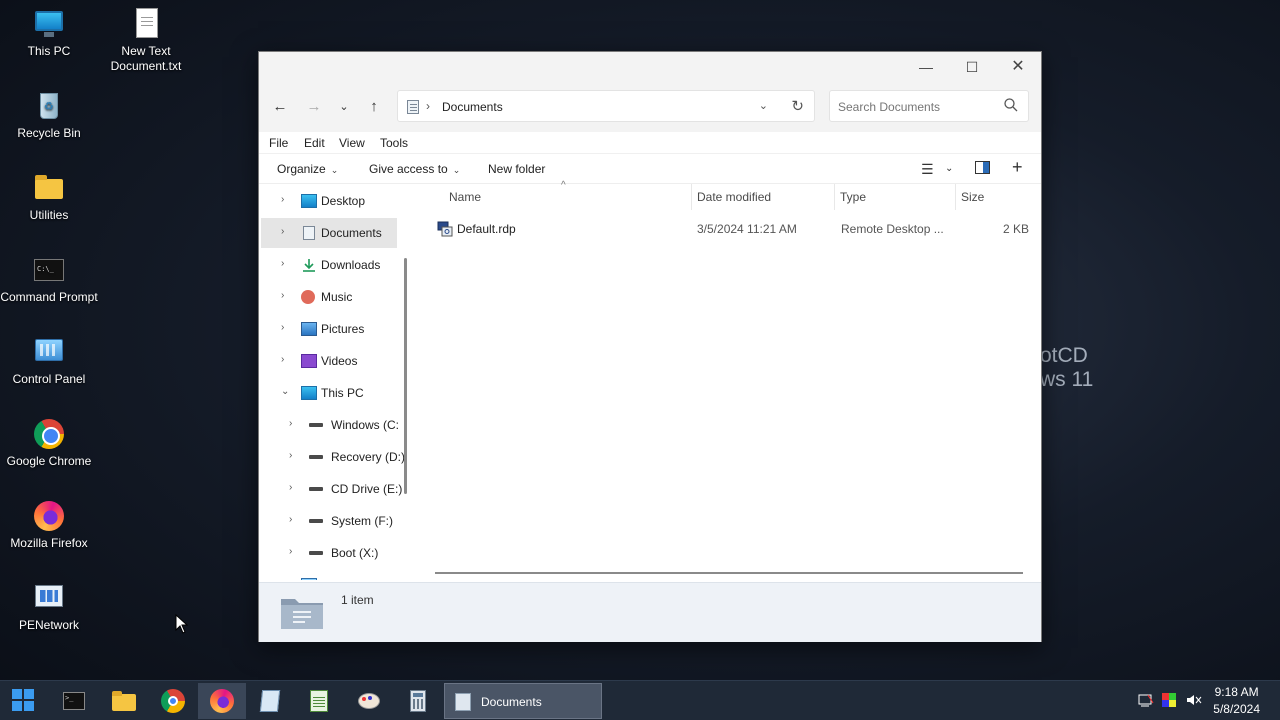  Describe the element at coordinates (982, 169) in the screenshot. I see `preview-pane-icon` at that location.